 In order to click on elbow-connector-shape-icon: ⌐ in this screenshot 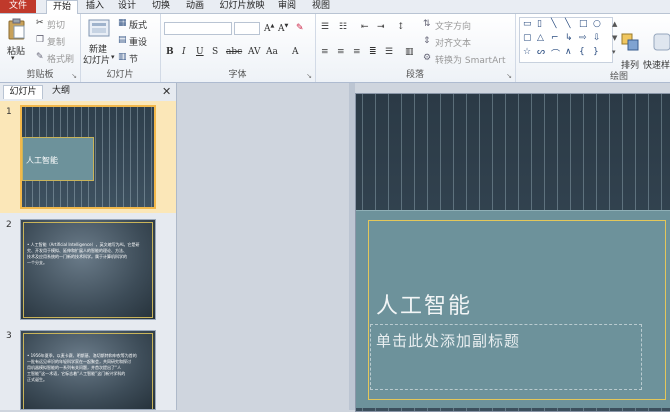, I will do `click(555, 38)`.